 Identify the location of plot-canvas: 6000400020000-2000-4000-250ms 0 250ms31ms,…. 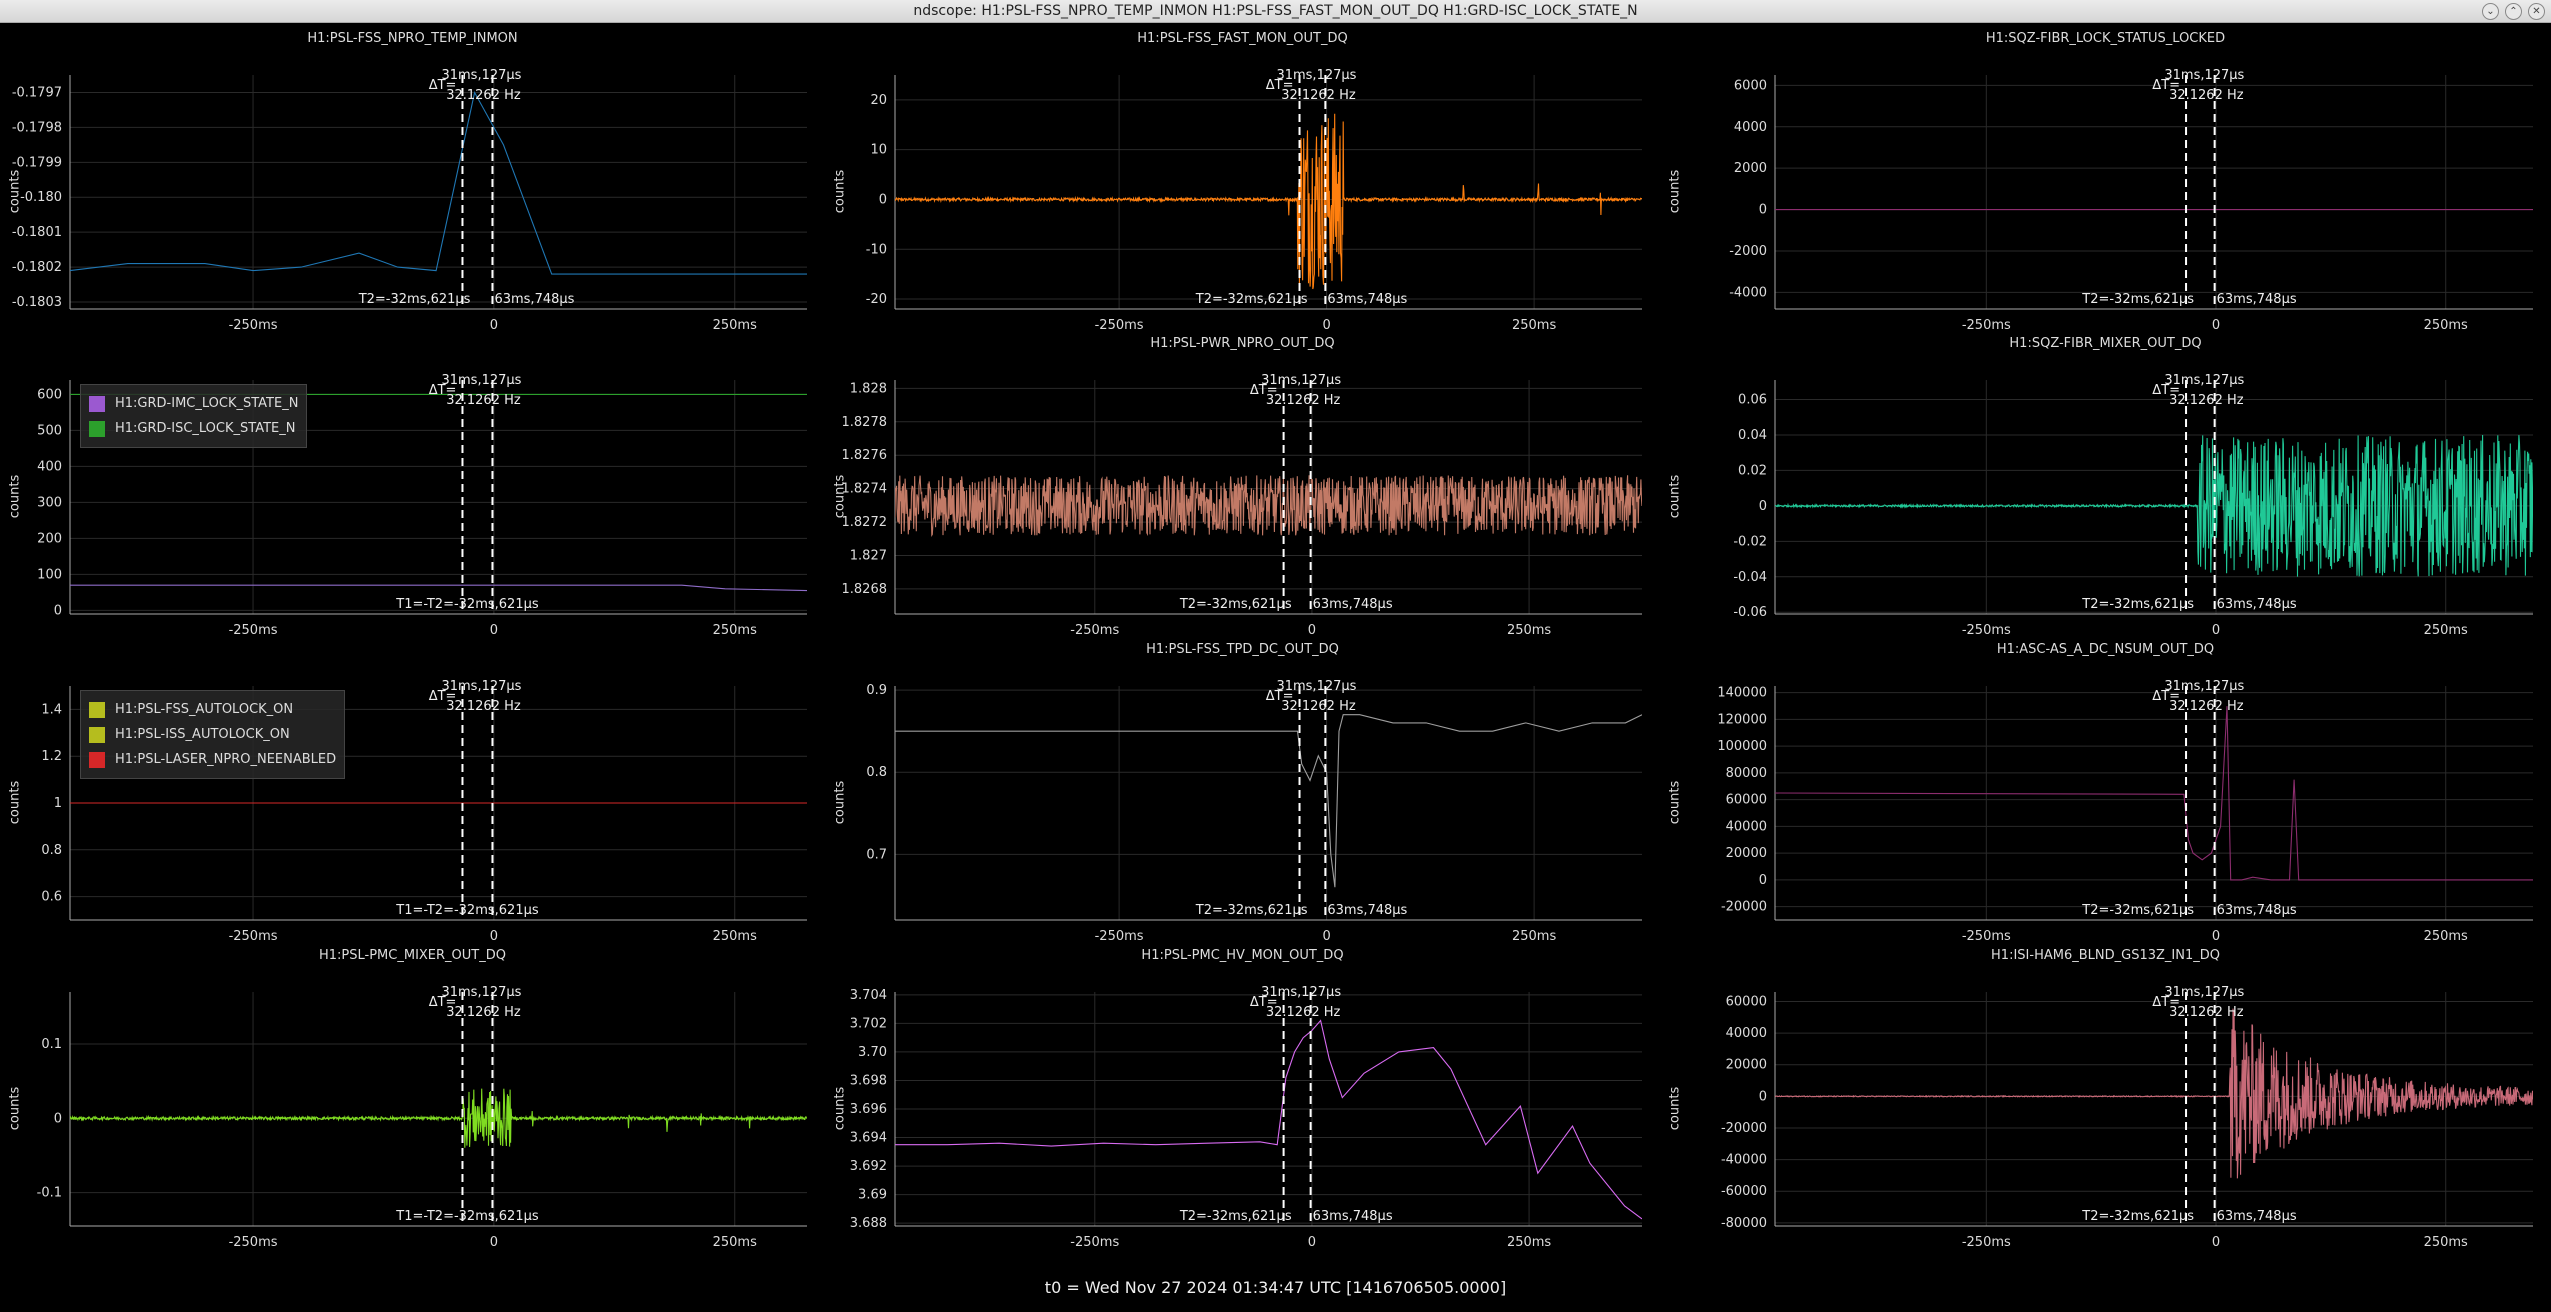
(2105, 184).